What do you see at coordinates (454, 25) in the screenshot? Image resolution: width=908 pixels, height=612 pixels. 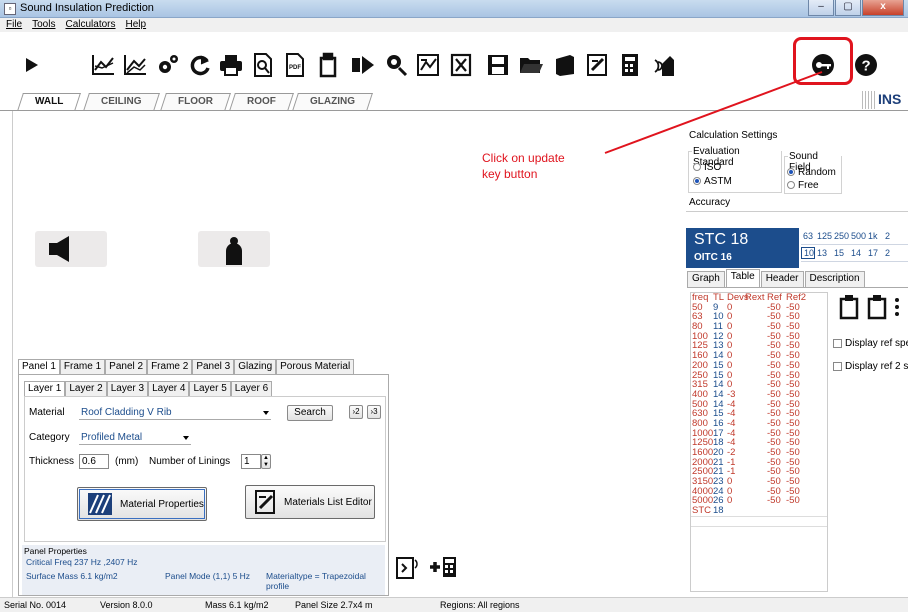 I see `menu-bar: File Tools Calculators Help` at bounding box center [454, 25].